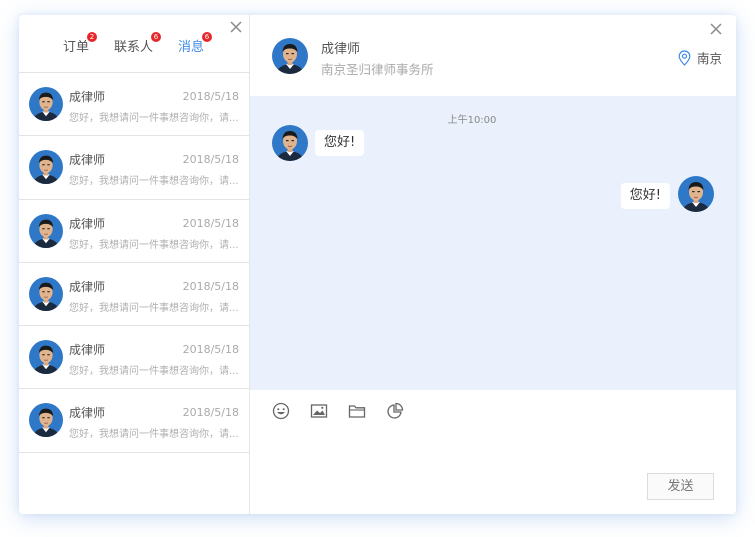  What do you see at coordinates (319, 411) in the screenshot?
I see `image-icon` at bounding box center [319, 411].